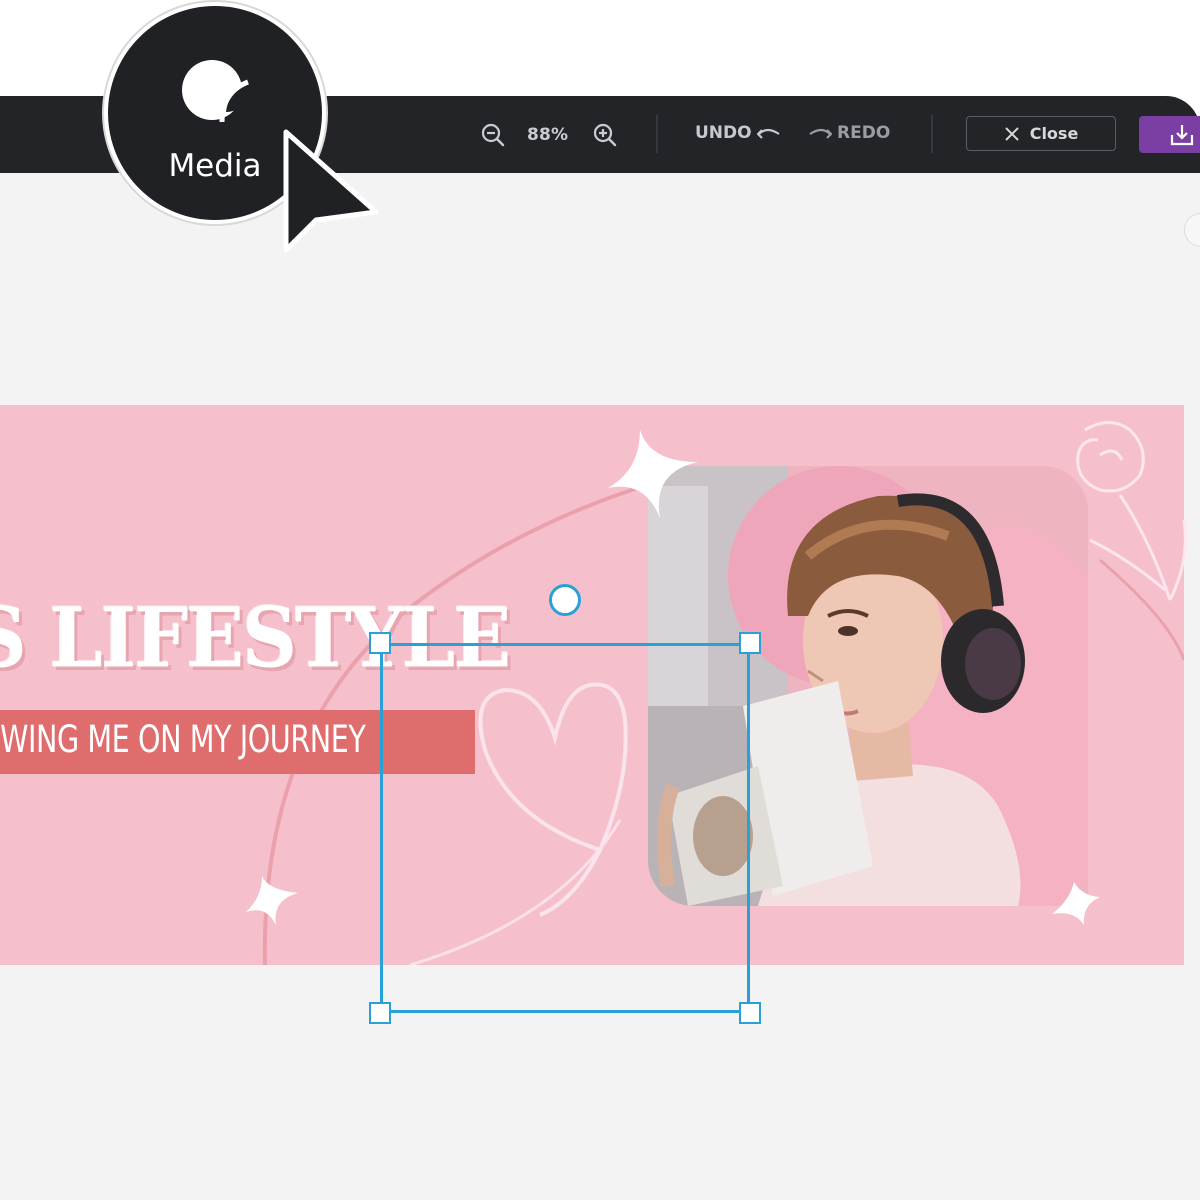 This screenshot has width=1200, height=1200. I want to click on download-icon, so click(1182, 135).